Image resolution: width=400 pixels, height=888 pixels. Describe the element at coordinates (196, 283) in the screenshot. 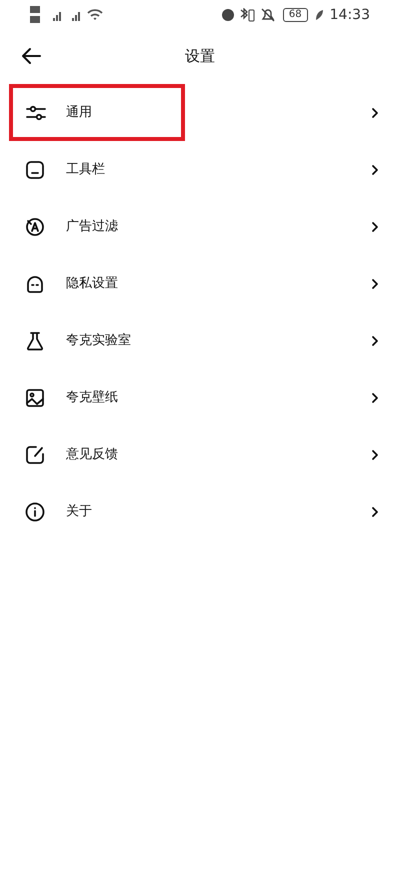

I see `settings-item: 隐私设置` at that location.